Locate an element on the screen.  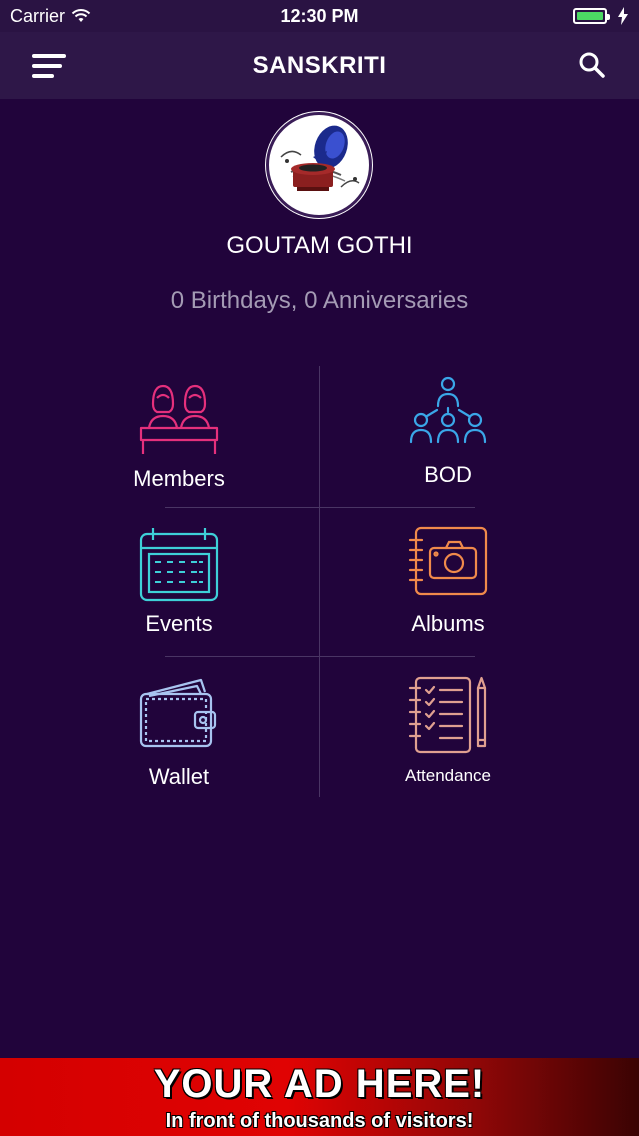
search-icon is located at coordinates (592, 65).